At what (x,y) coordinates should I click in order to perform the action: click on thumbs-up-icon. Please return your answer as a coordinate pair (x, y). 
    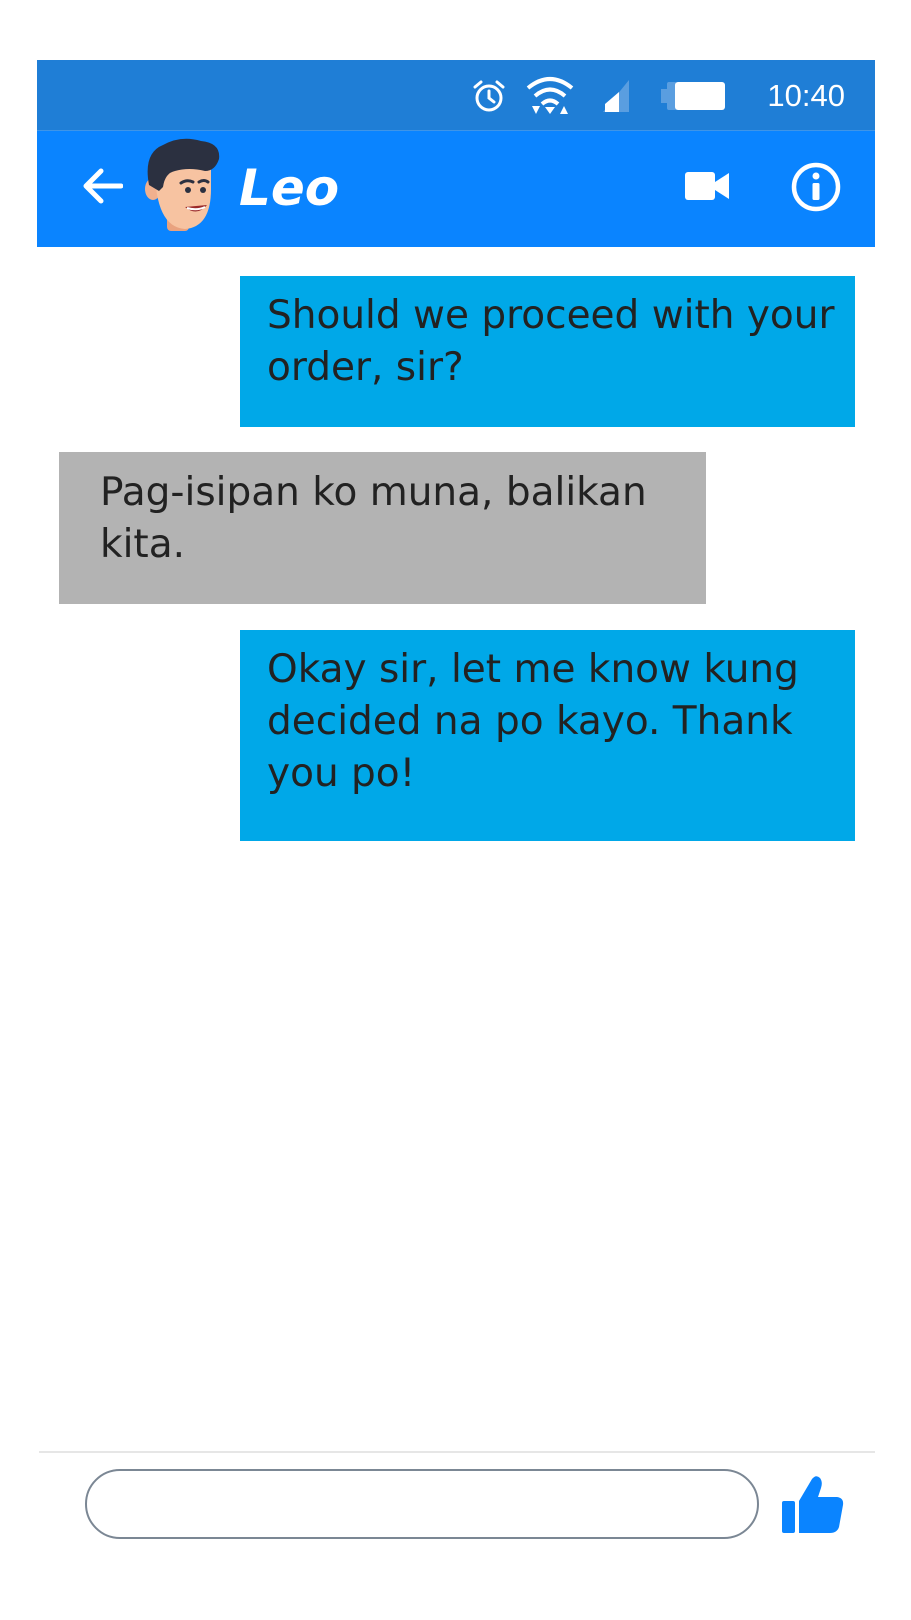
    Looking at the image, I should click on (813, 1504).